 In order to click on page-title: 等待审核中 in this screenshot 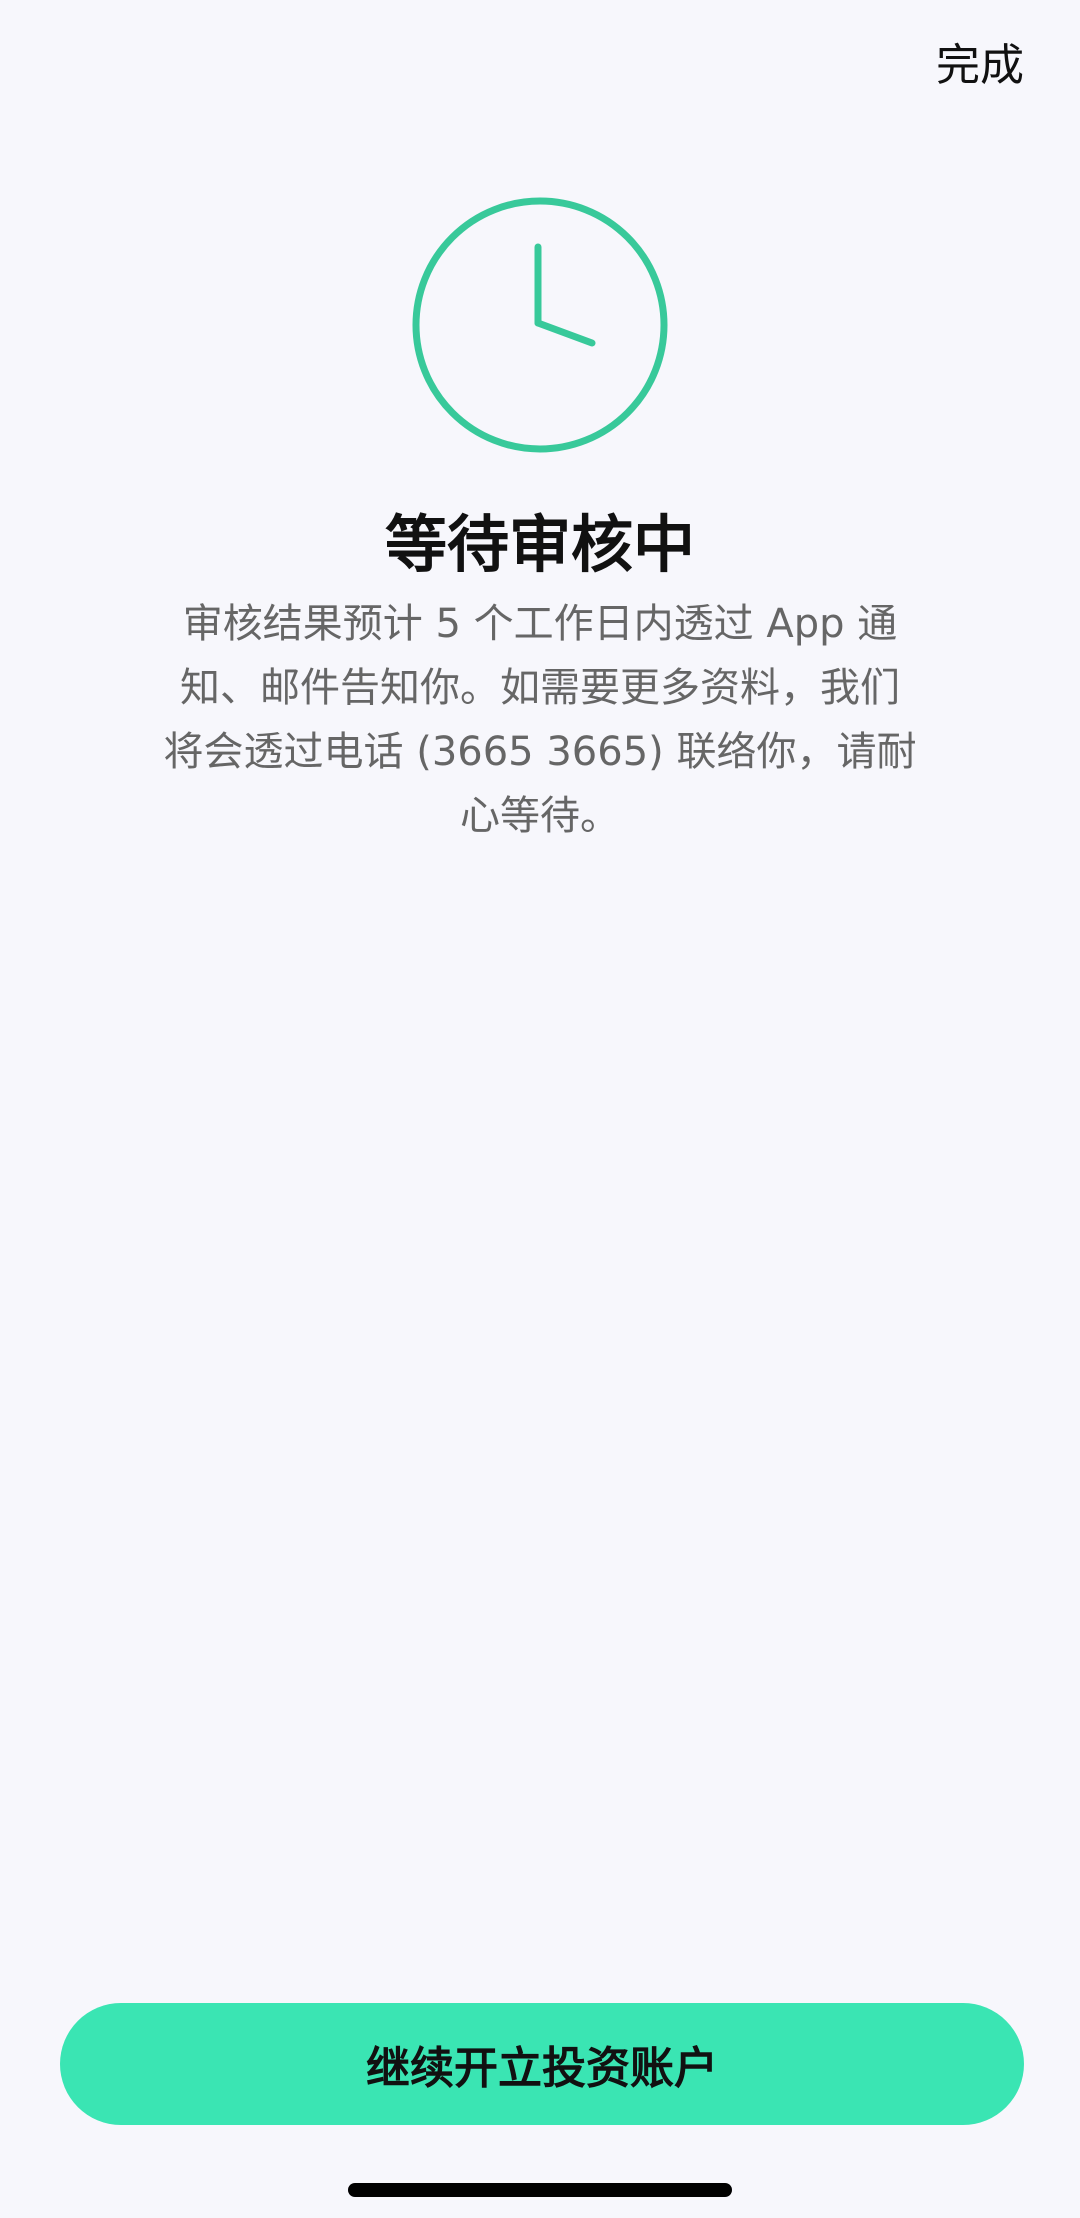, I will do `click(539, 544)`.